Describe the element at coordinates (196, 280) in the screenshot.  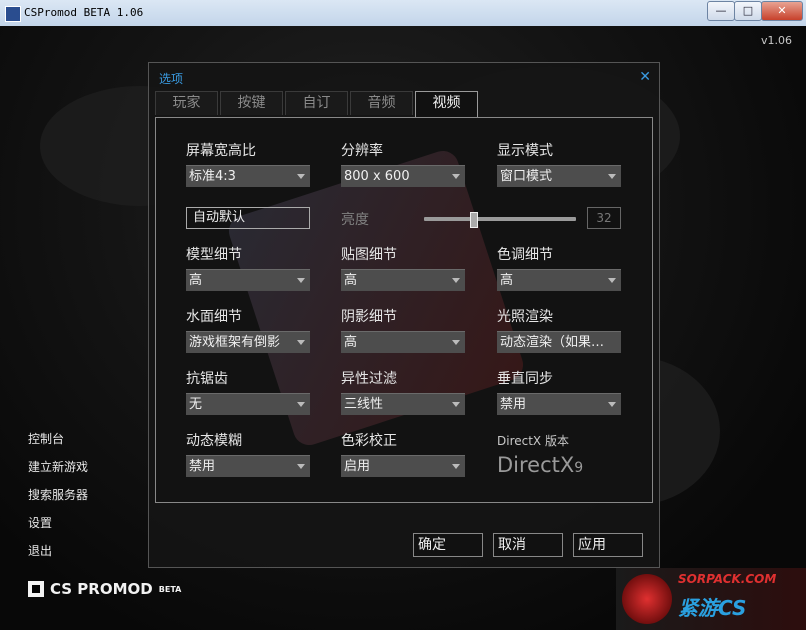
I see `model-detail-value: 高` at that location.